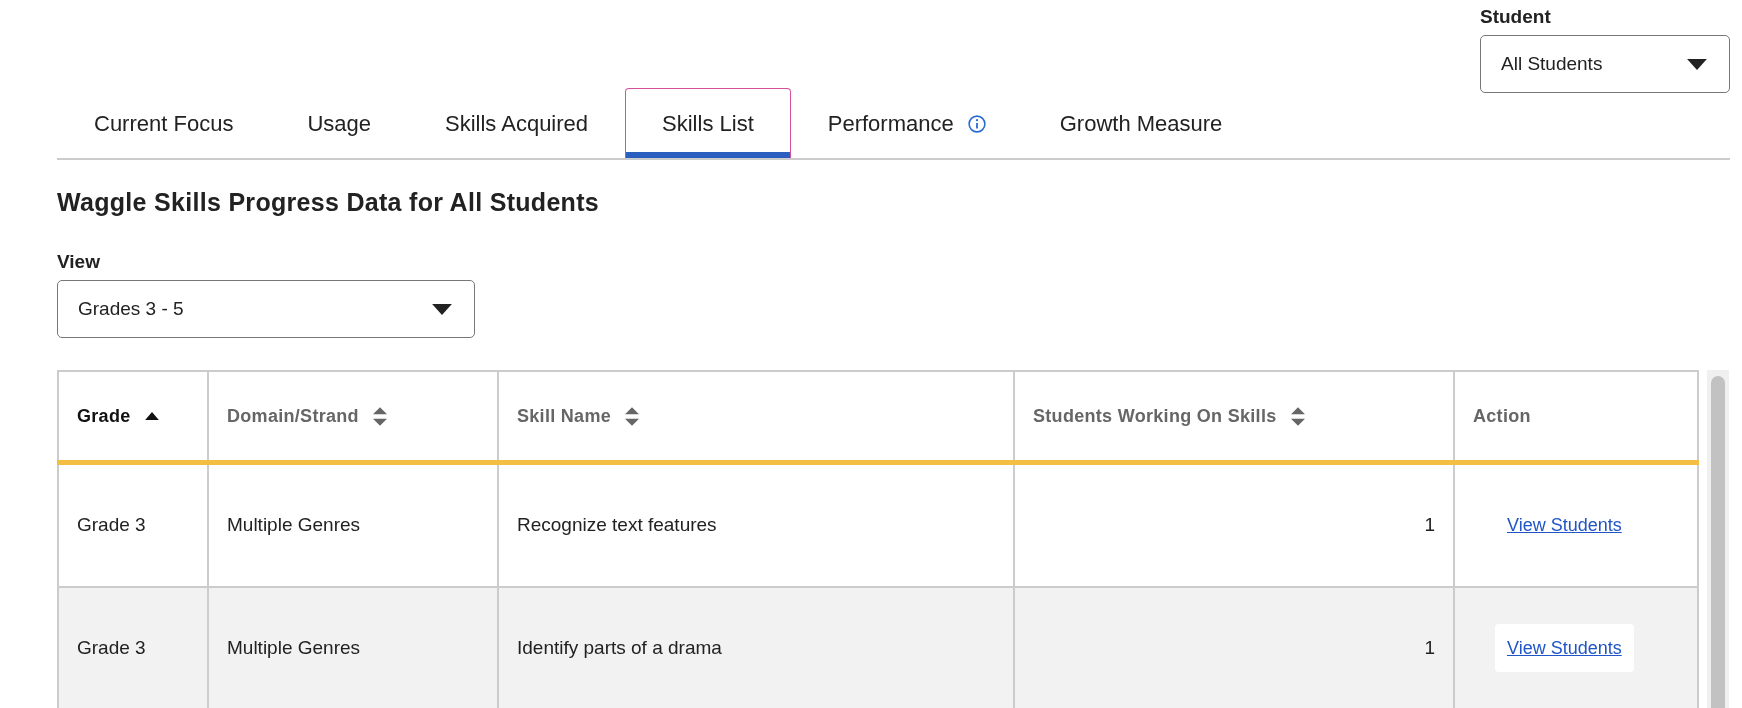 The image size is (1742, 708). What do you see at coordinates (1141, 123) in the screenshot?
I see `tab: Growth Measure` at bounding box center [1141, 123].